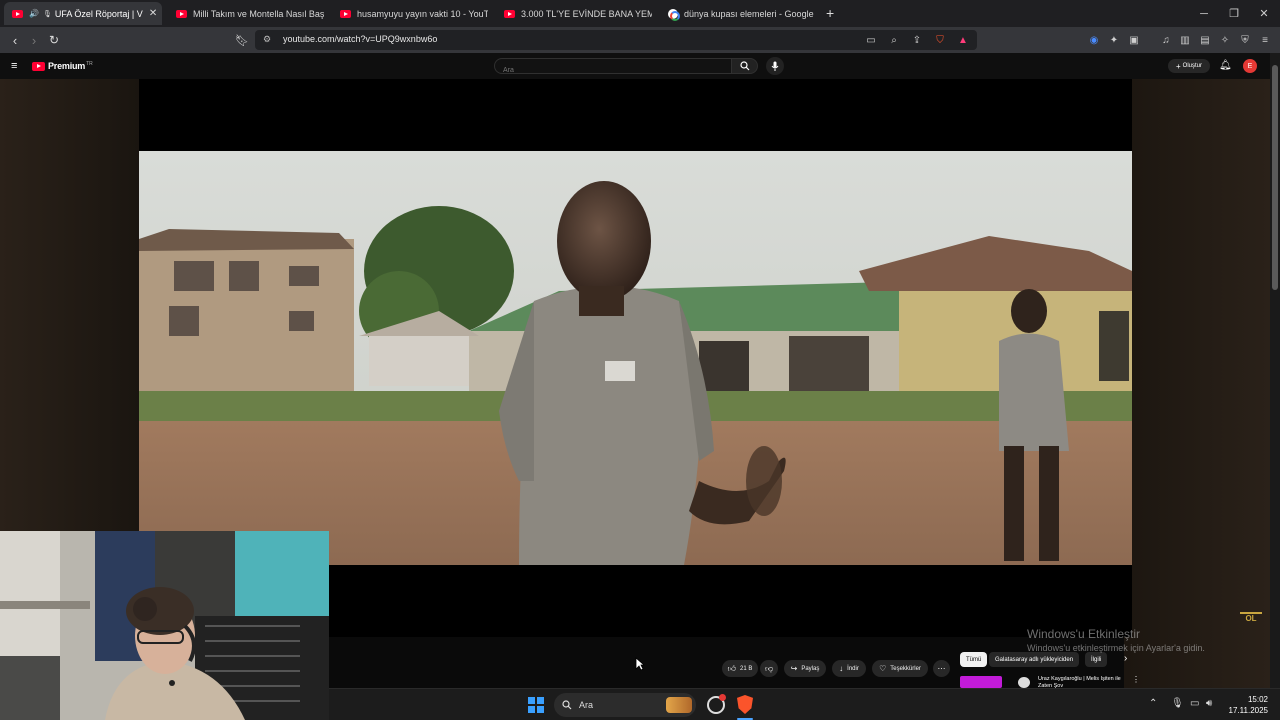 This screenshot has width=1280, height=720. I want to click on notification-dot, so click(722, 697).